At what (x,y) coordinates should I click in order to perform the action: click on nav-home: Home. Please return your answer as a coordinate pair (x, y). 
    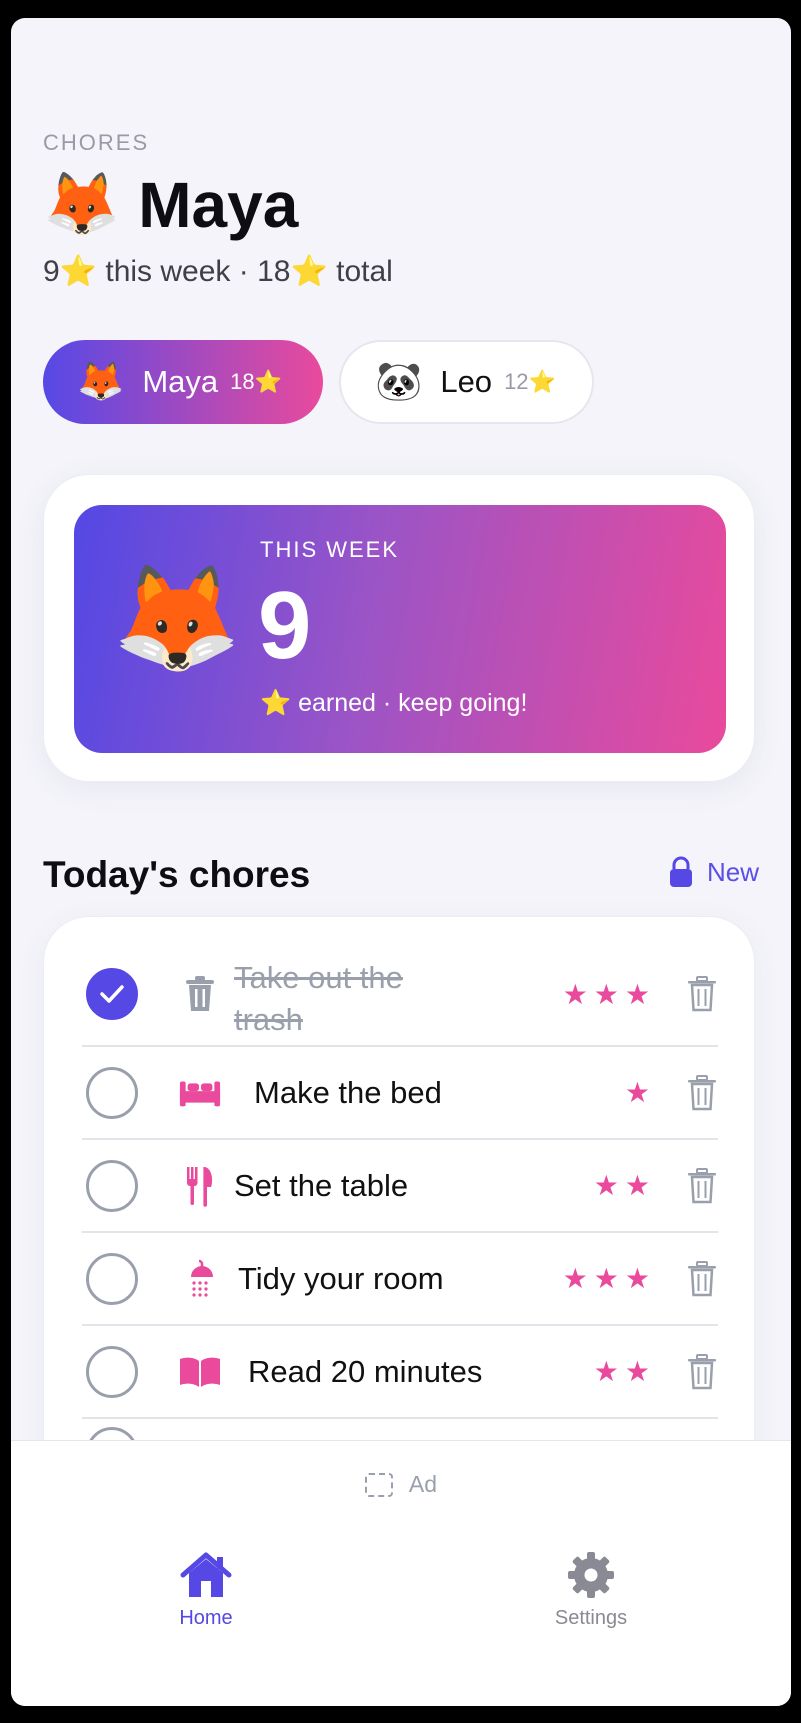
    Looking at the image, I should click on (206, 1590).